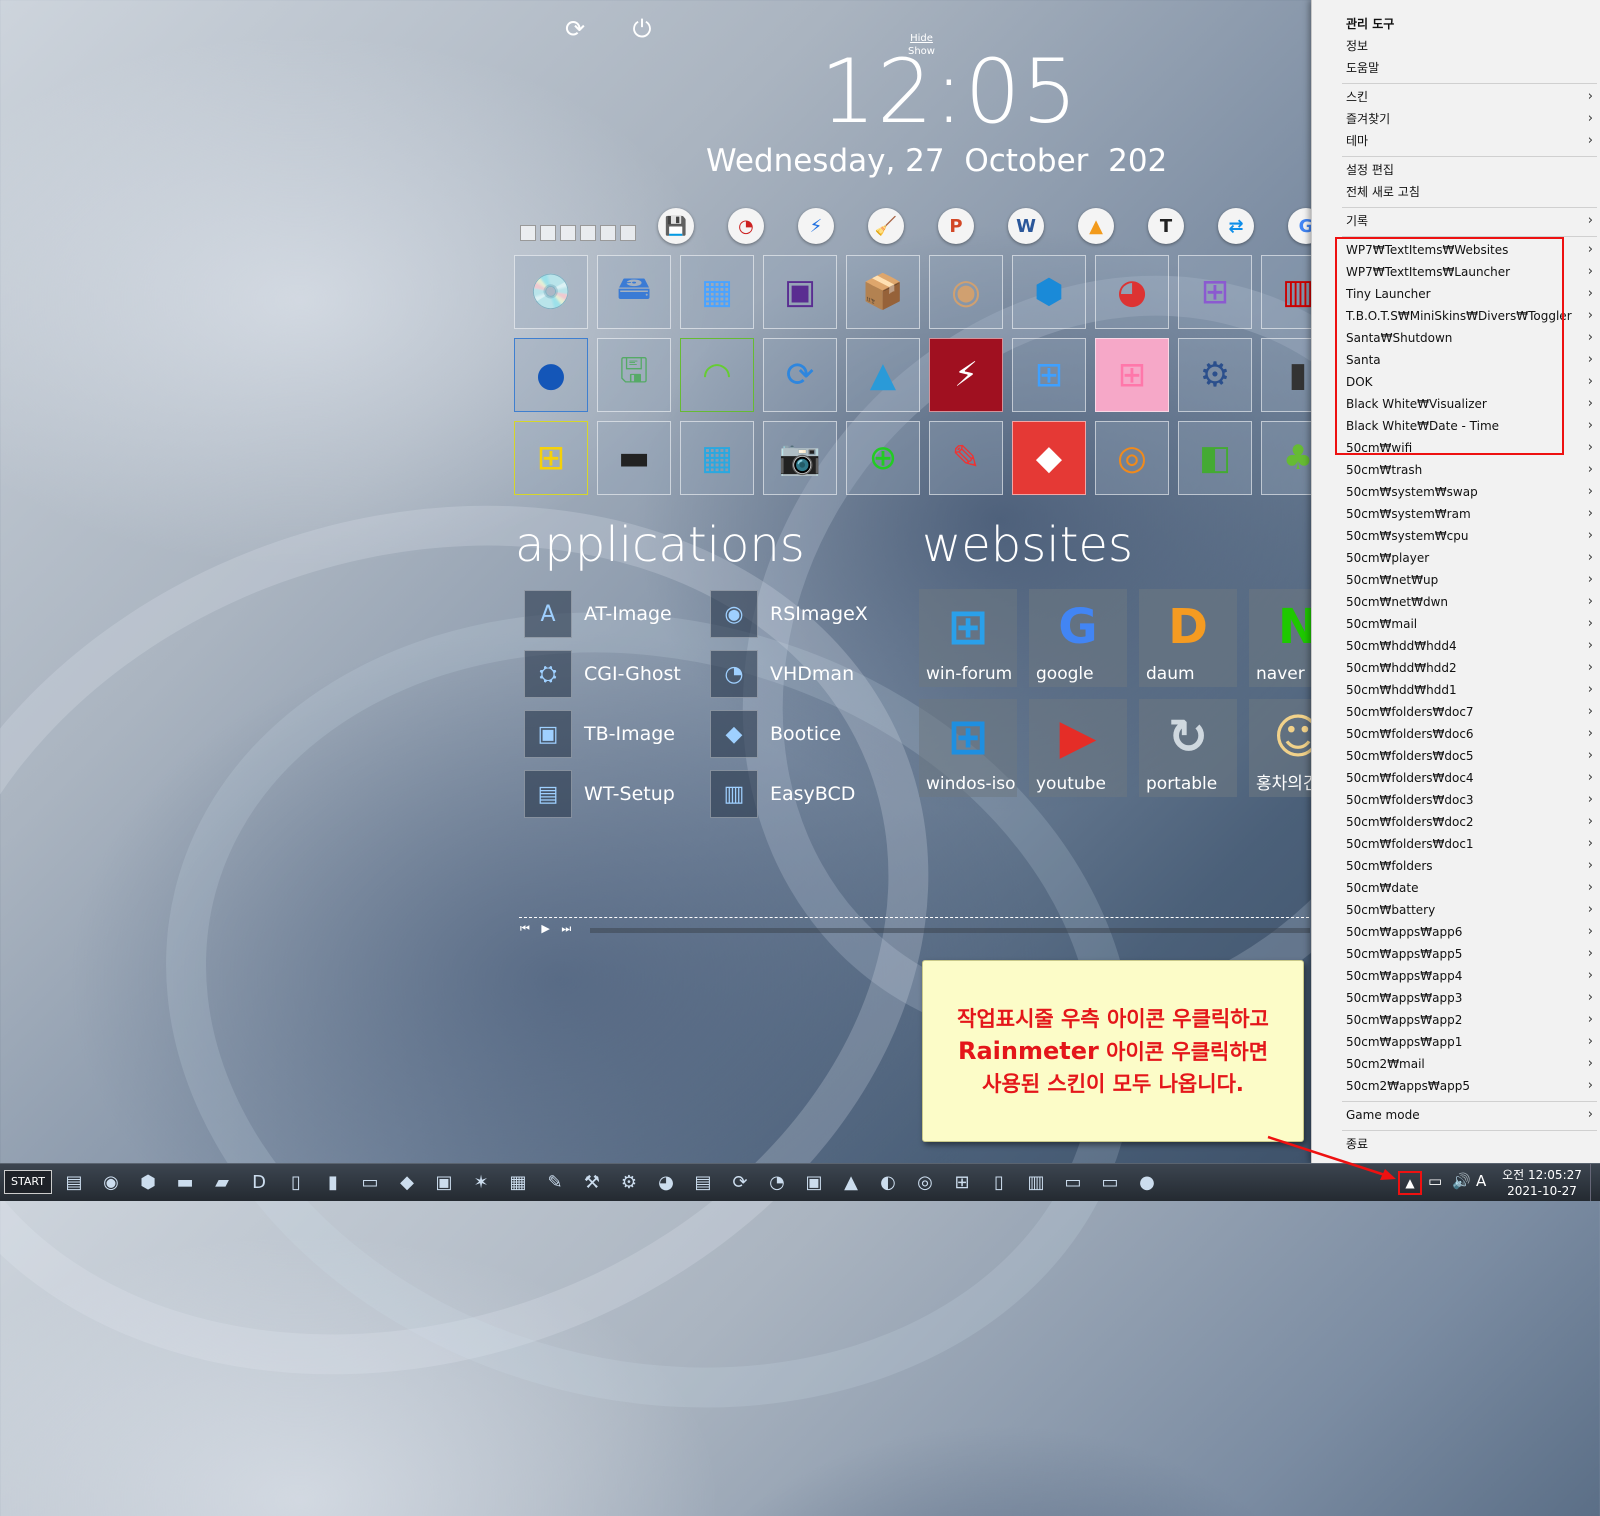  Describe the element at coordinates (148, 1183) in the screenshot. I see `tb-registry-icon: ⬢` at that location.